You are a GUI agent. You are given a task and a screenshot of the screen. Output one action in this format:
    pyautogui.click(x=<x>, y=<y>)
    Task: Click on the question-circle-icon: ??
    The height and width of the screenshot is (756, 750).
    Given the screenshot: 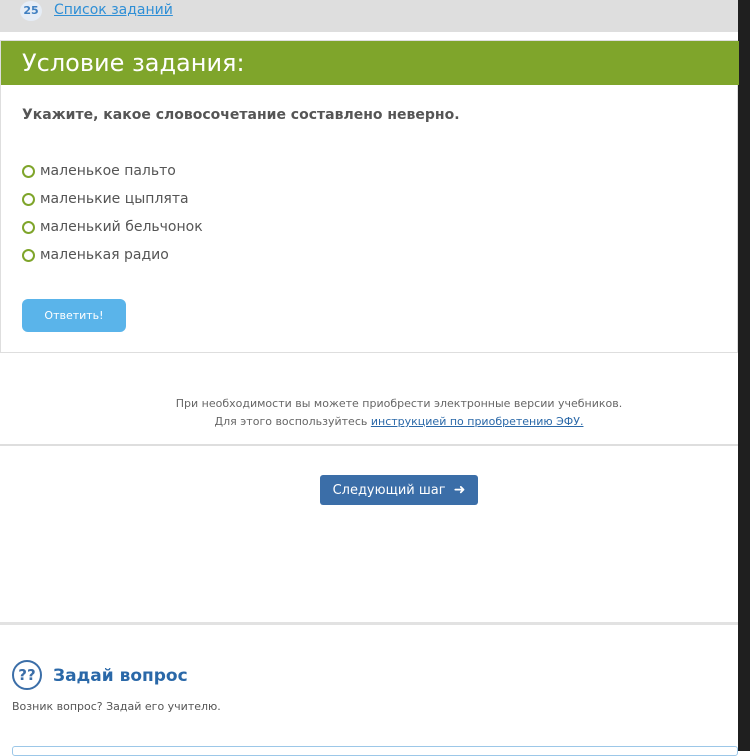 What is the action you would take?
    pyautogui.click(x=27, y=675)
    